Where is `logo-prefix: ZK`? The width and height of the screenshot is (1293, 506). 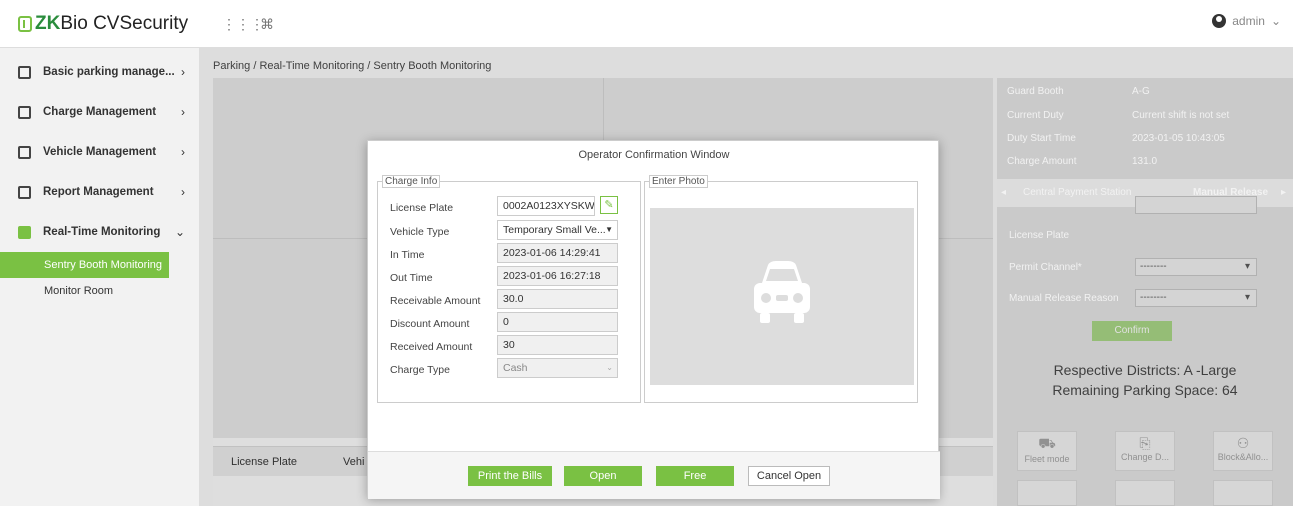
logo-prefix: ZK is located at coordinates (48, 23).